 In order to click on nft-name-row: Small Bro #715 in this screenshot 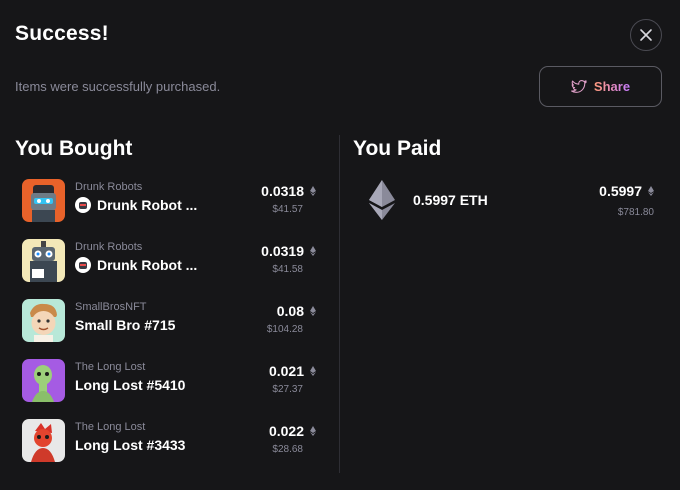, I will do `click(125, 325)`.